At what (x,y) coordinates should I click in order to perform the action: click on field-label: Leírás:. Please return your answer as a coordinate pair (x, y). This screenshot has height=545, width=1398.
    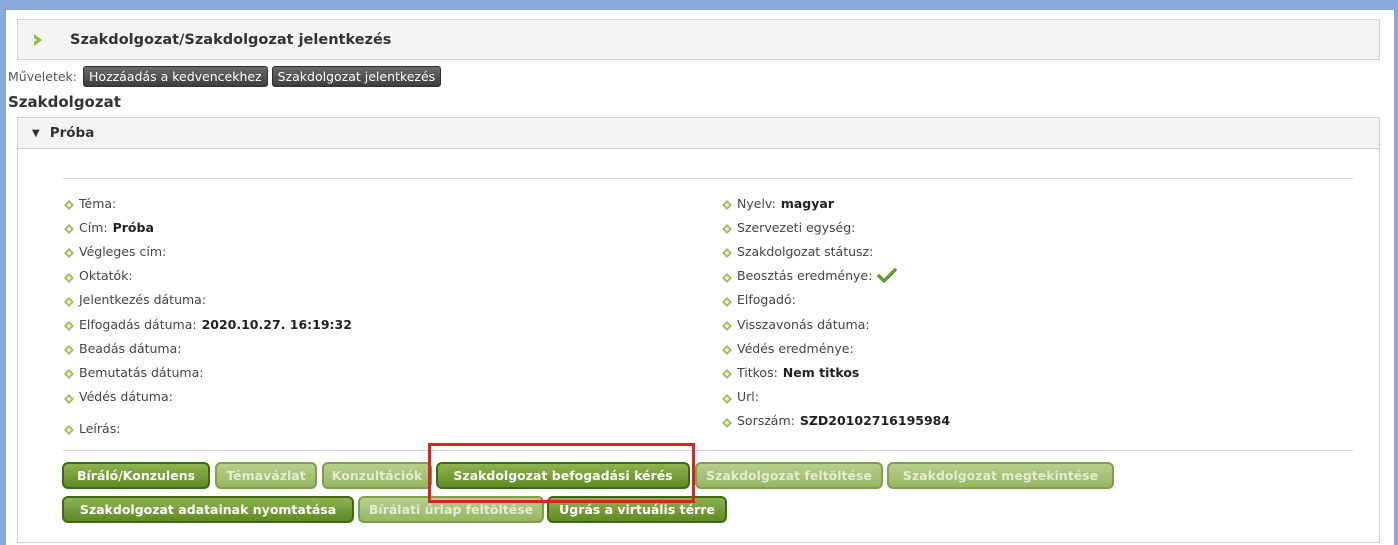
    Looking at the image, I should click on (100, 428).